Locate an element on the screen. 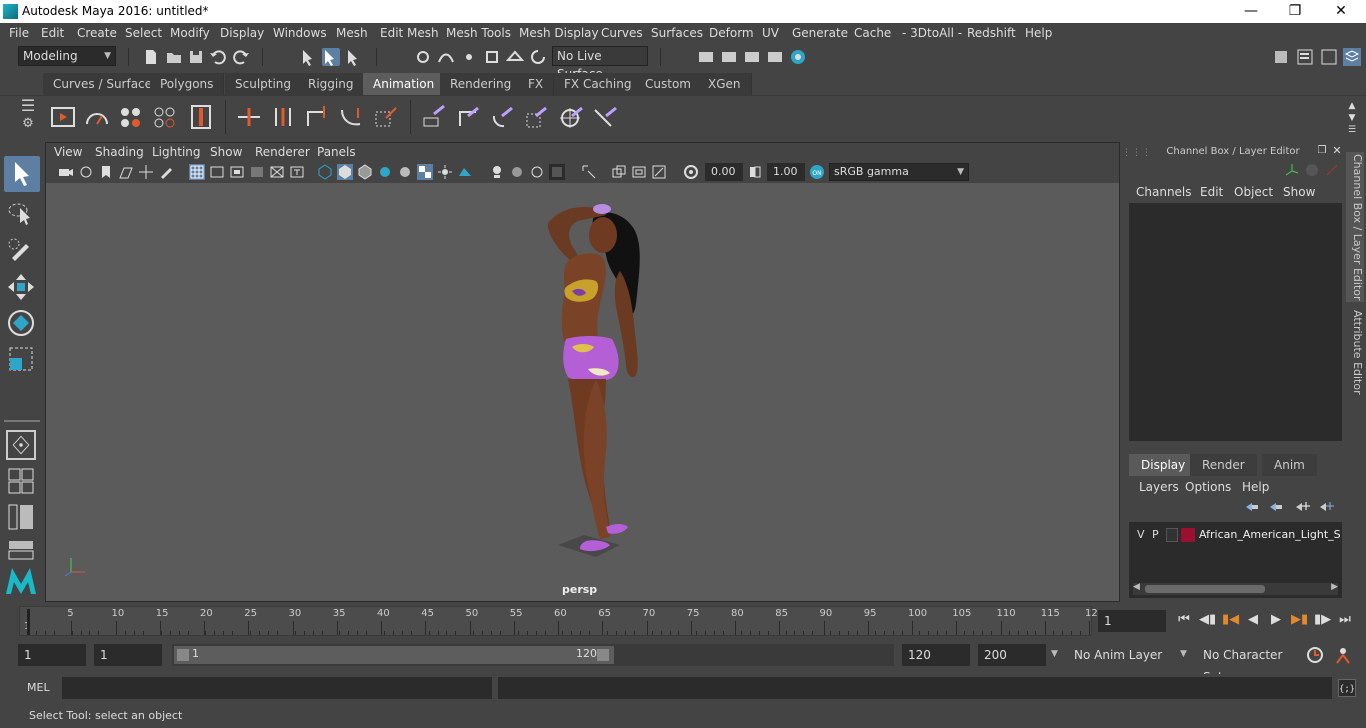  end-time-field: 200 is located at coordinates (1012, 655).